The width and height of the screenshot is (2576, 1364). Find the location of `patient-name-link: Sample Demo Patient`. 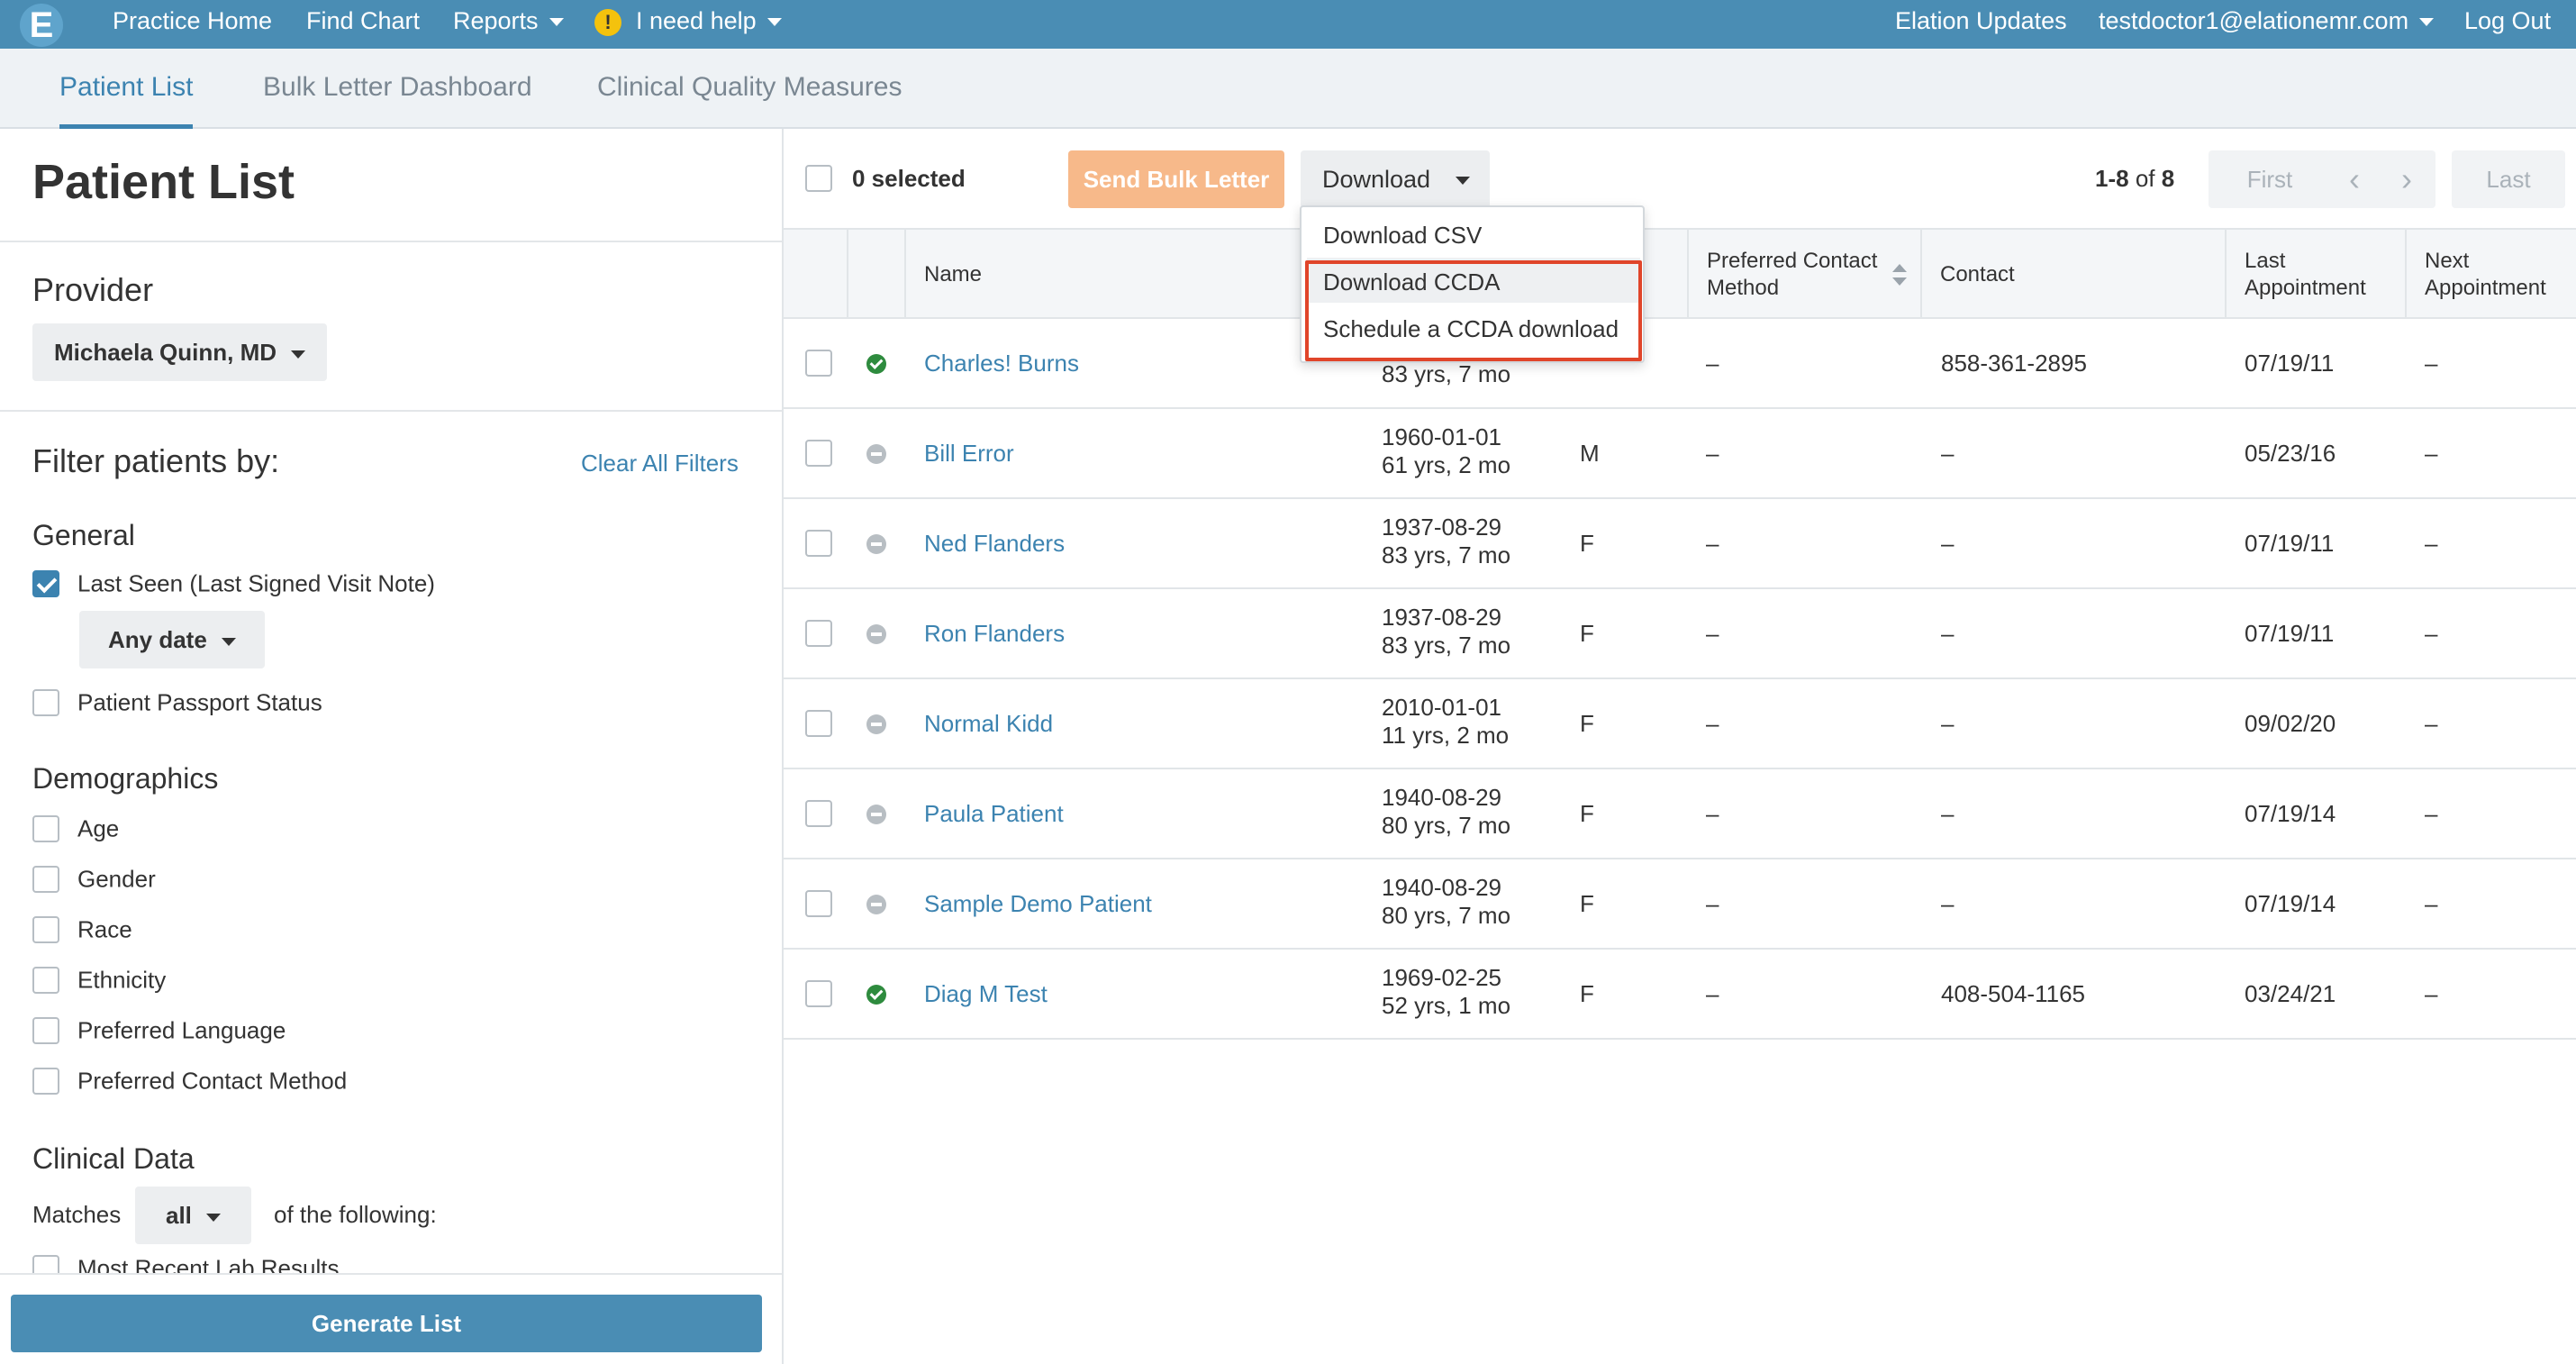

patient-name-link: Sample Demo Patient is located at coordinates (1038, 904).